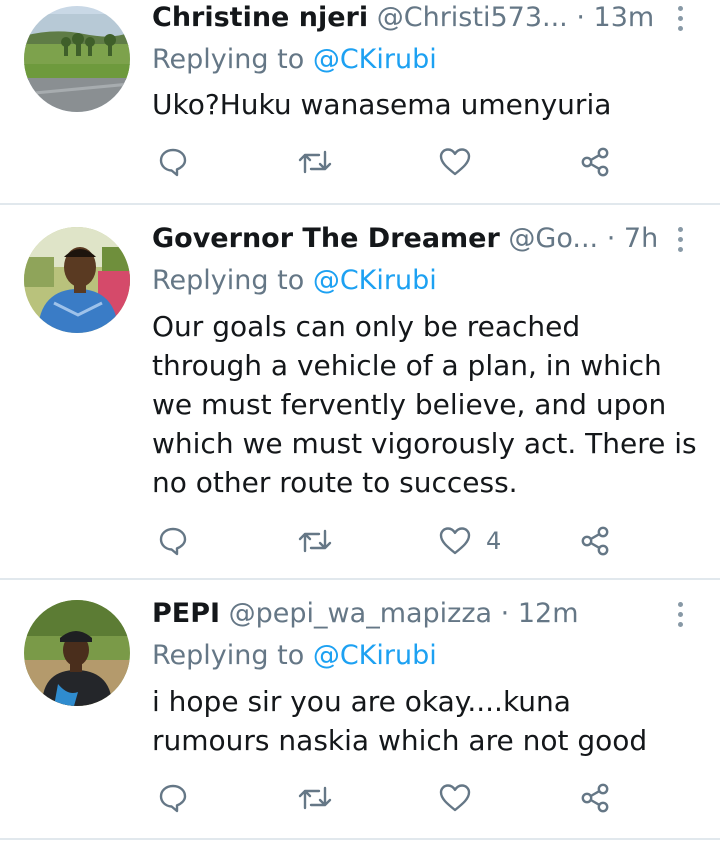 The height and width of the screenshot is (841, 720). I want to click on display-name: PEPI, so click(186, 613).